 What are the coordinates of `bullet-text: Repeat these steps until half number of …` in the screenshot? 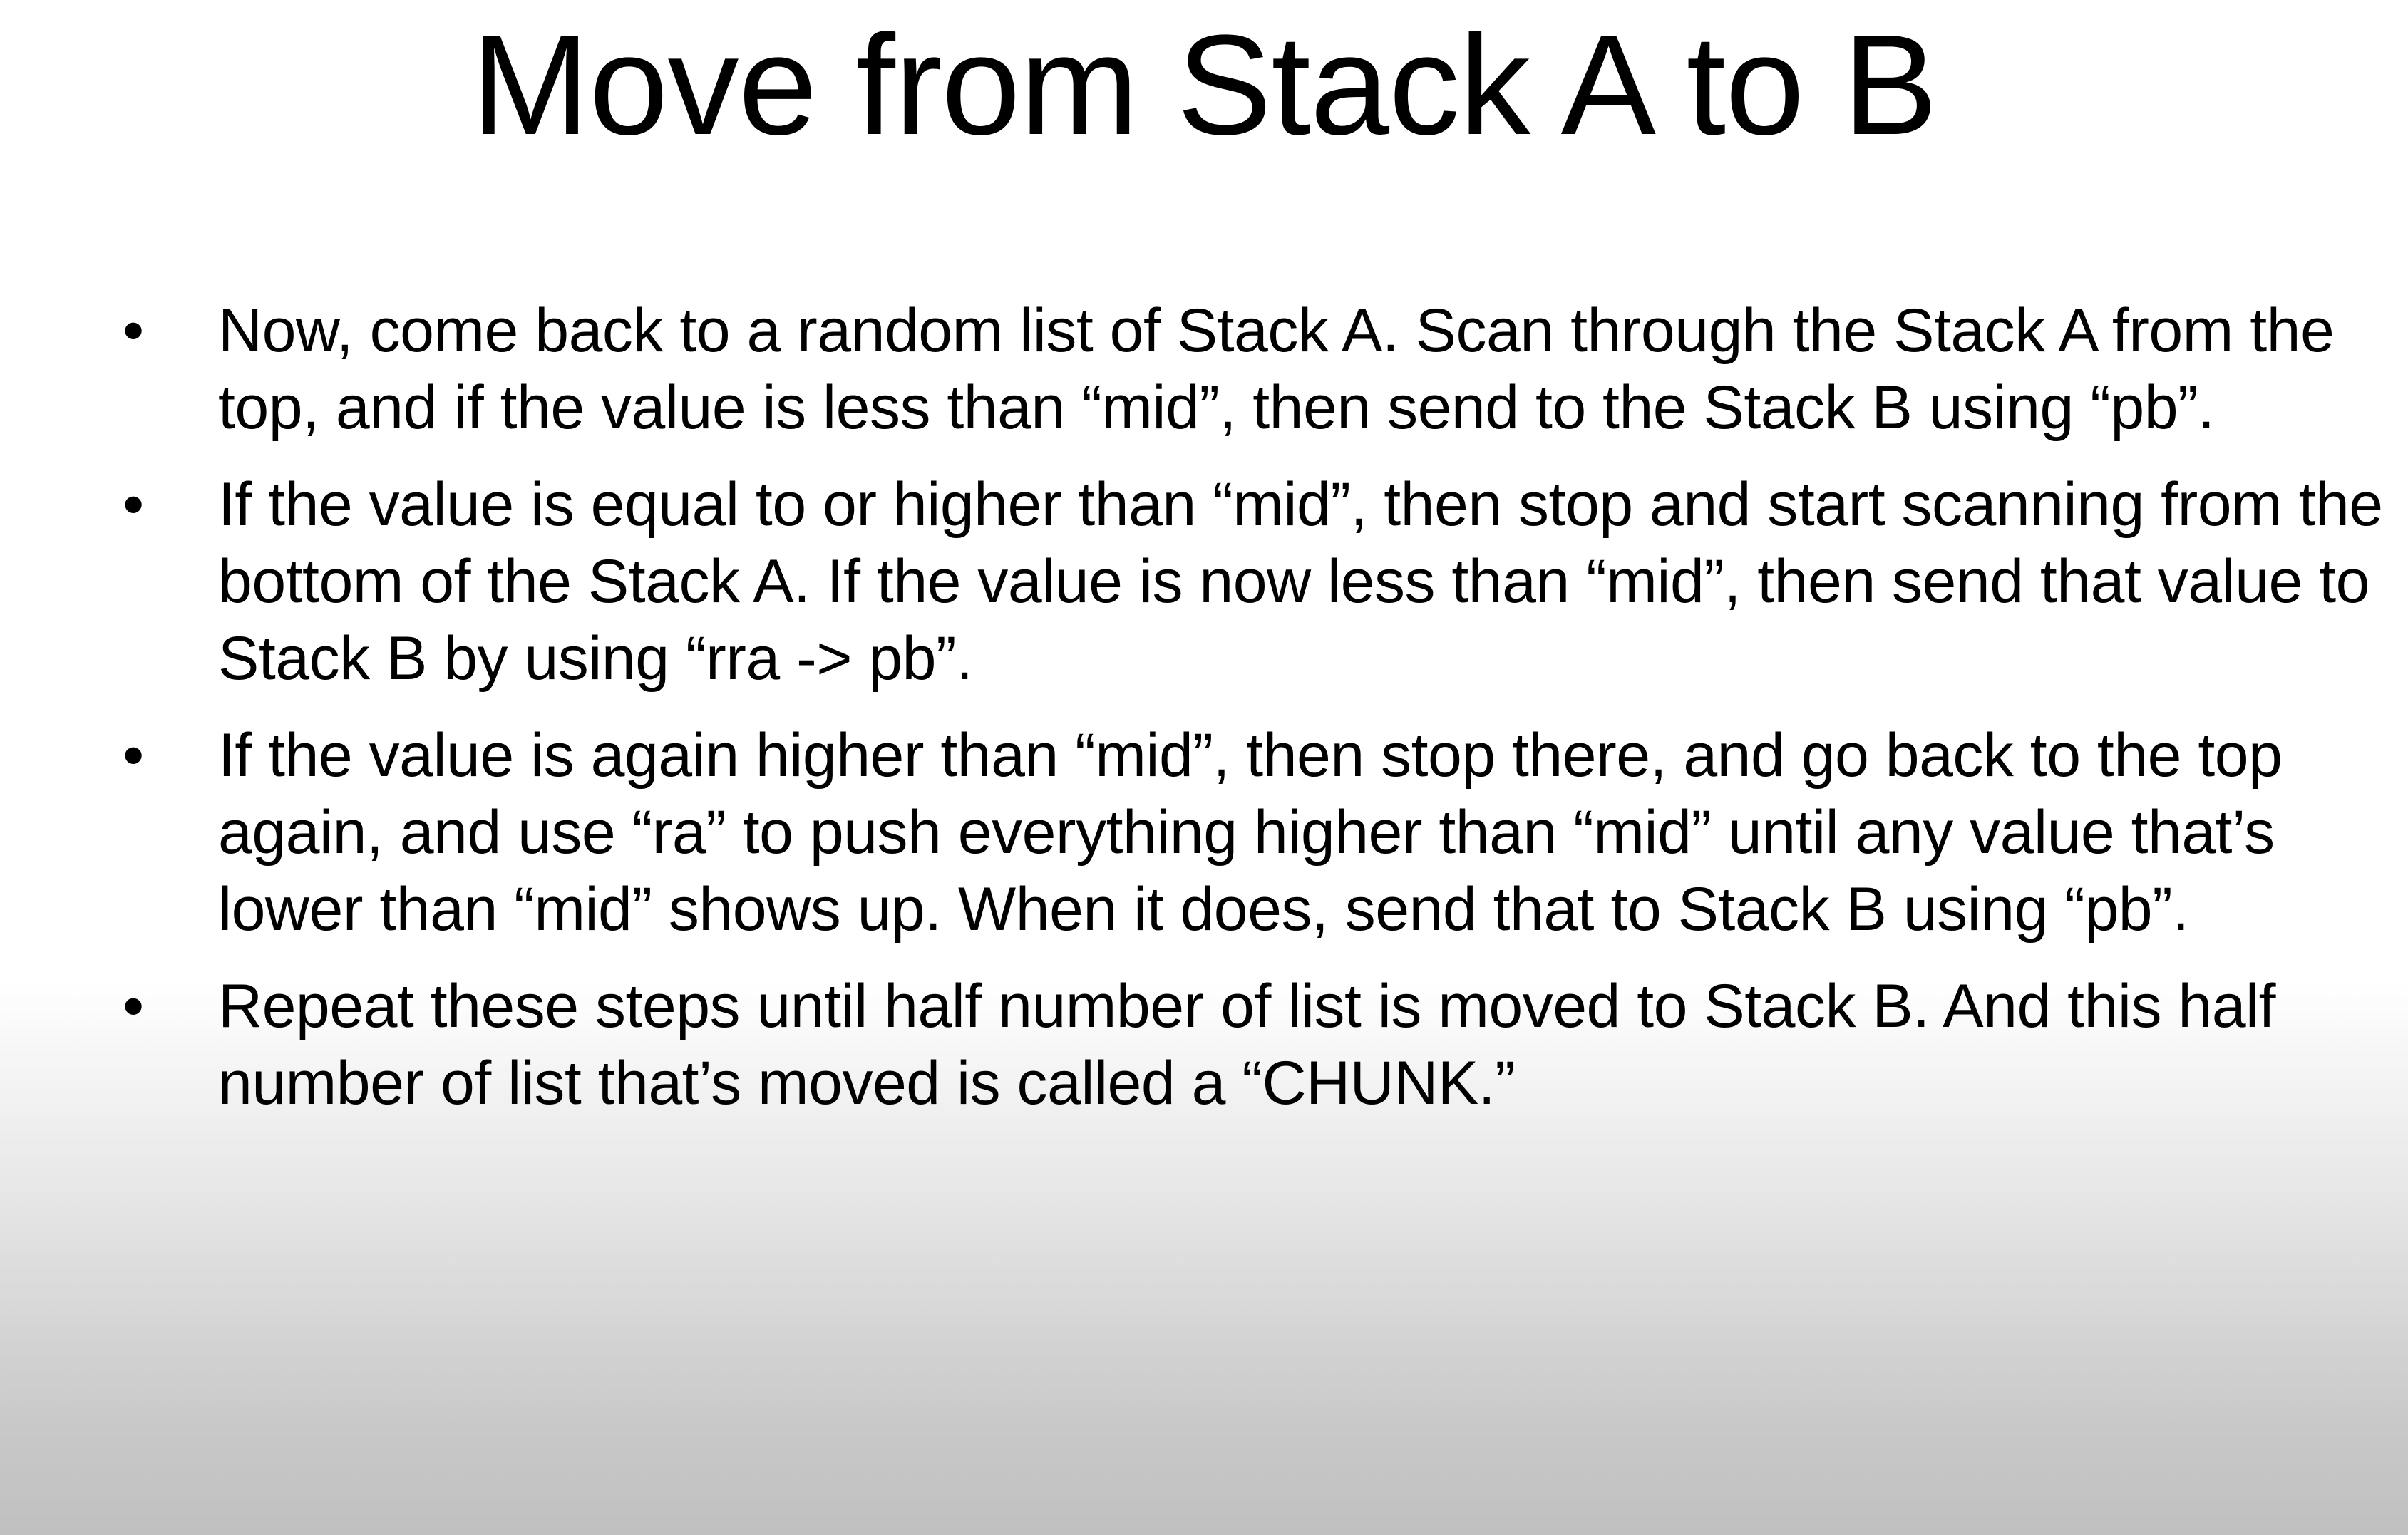 It's located at (1247, 1044).